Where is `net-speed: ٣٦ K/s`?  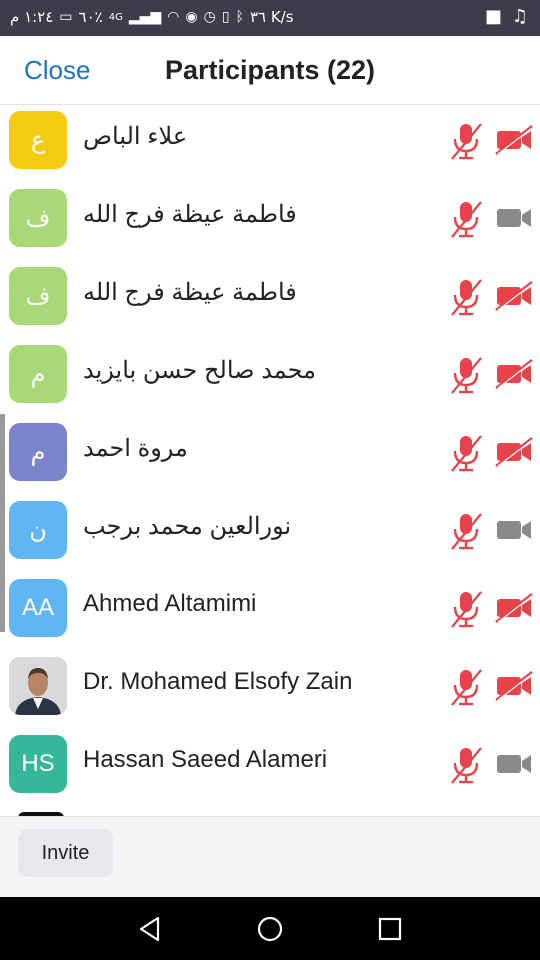 net-speed: ٣٦ K/s is located at coordinates (271, 17).